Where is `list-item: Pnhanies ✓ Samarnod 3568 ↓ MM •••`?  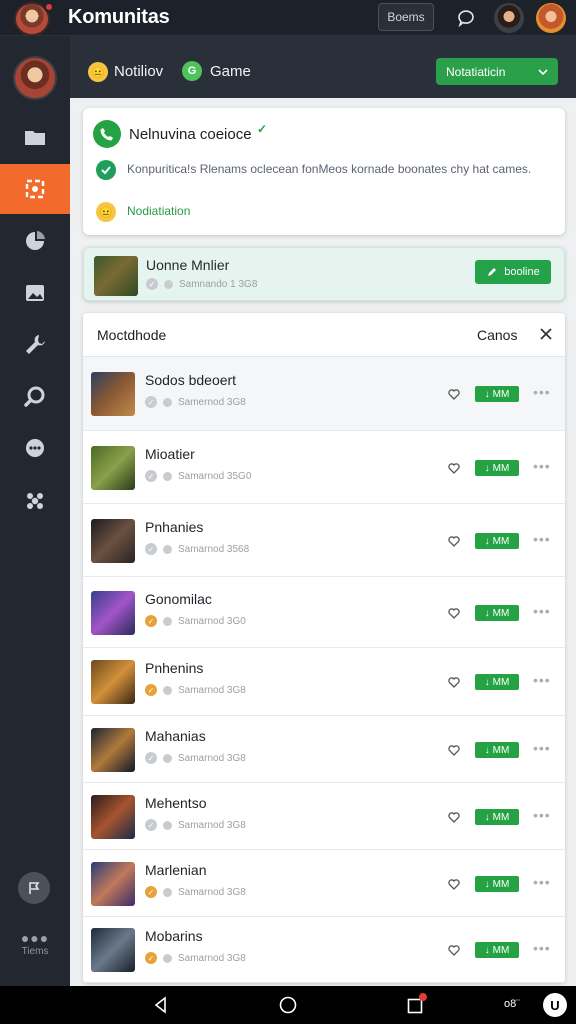 list-item: Pnhanies ✓ Samarnod 3568 ↓ MM ••• is located at coordinates (324, 540).